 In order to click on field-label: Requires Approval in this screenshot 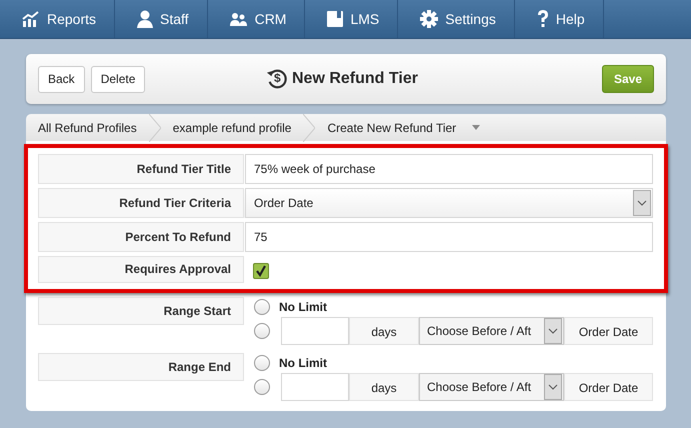, I will do `click(141, 269)`.